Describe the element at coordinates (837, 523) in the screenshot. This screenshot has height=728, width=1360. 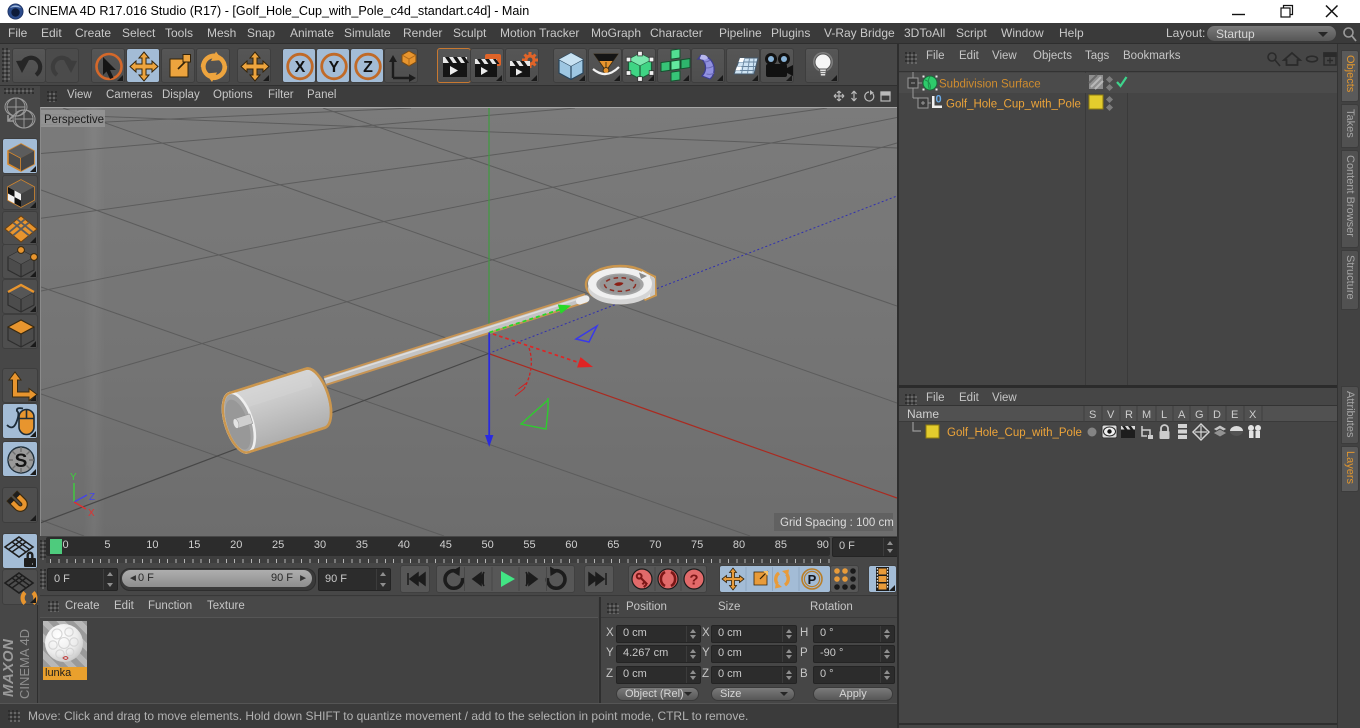
I see `svg-text: Grid Spacing : 100 cm` at that location.